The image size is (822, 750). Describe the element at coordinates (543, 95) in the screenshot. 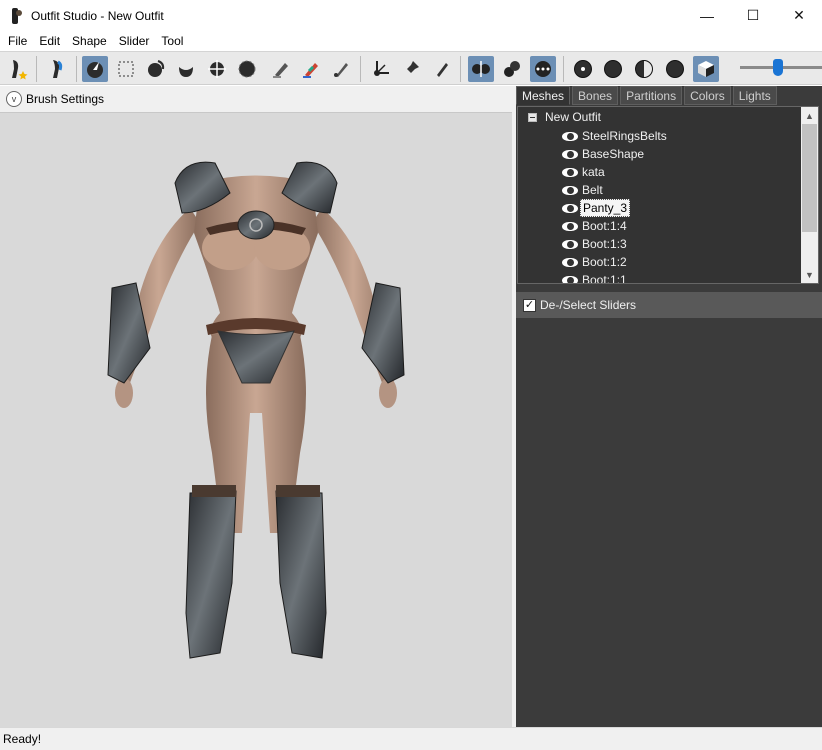

I see `tab-meshes: Meshes` at that location.